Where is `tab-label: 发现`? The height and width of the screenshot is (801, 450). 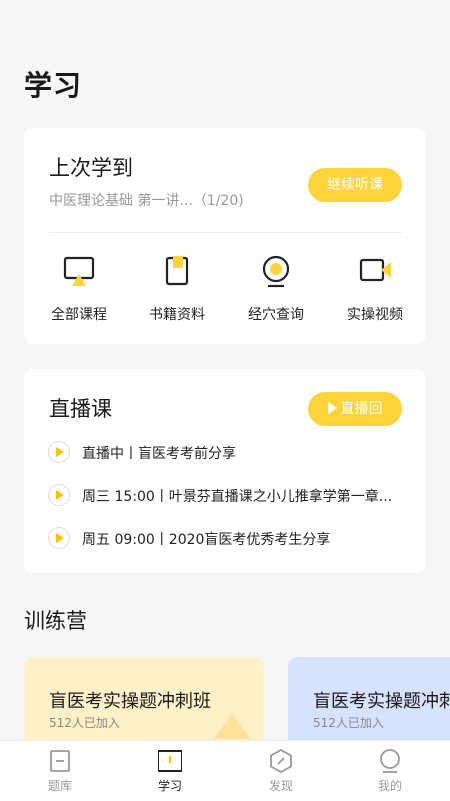
tab-label: 发现 is located at coordinates (280, 786).